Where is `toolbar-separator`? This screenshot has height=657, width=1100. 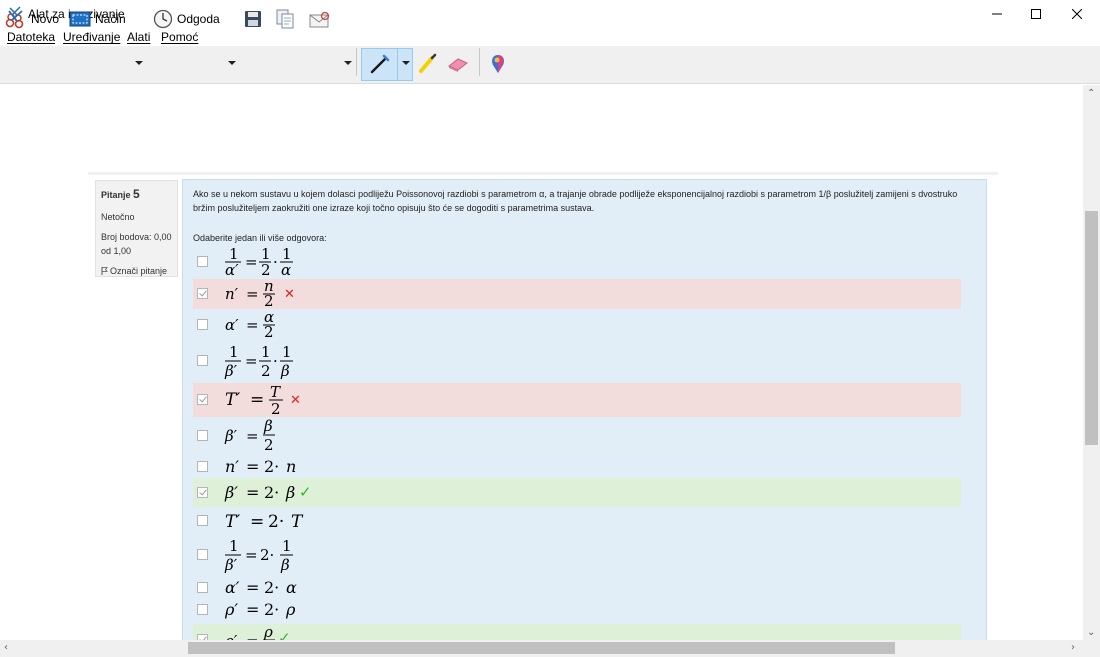 toolbar-separator is located at coordinates (356, 62).